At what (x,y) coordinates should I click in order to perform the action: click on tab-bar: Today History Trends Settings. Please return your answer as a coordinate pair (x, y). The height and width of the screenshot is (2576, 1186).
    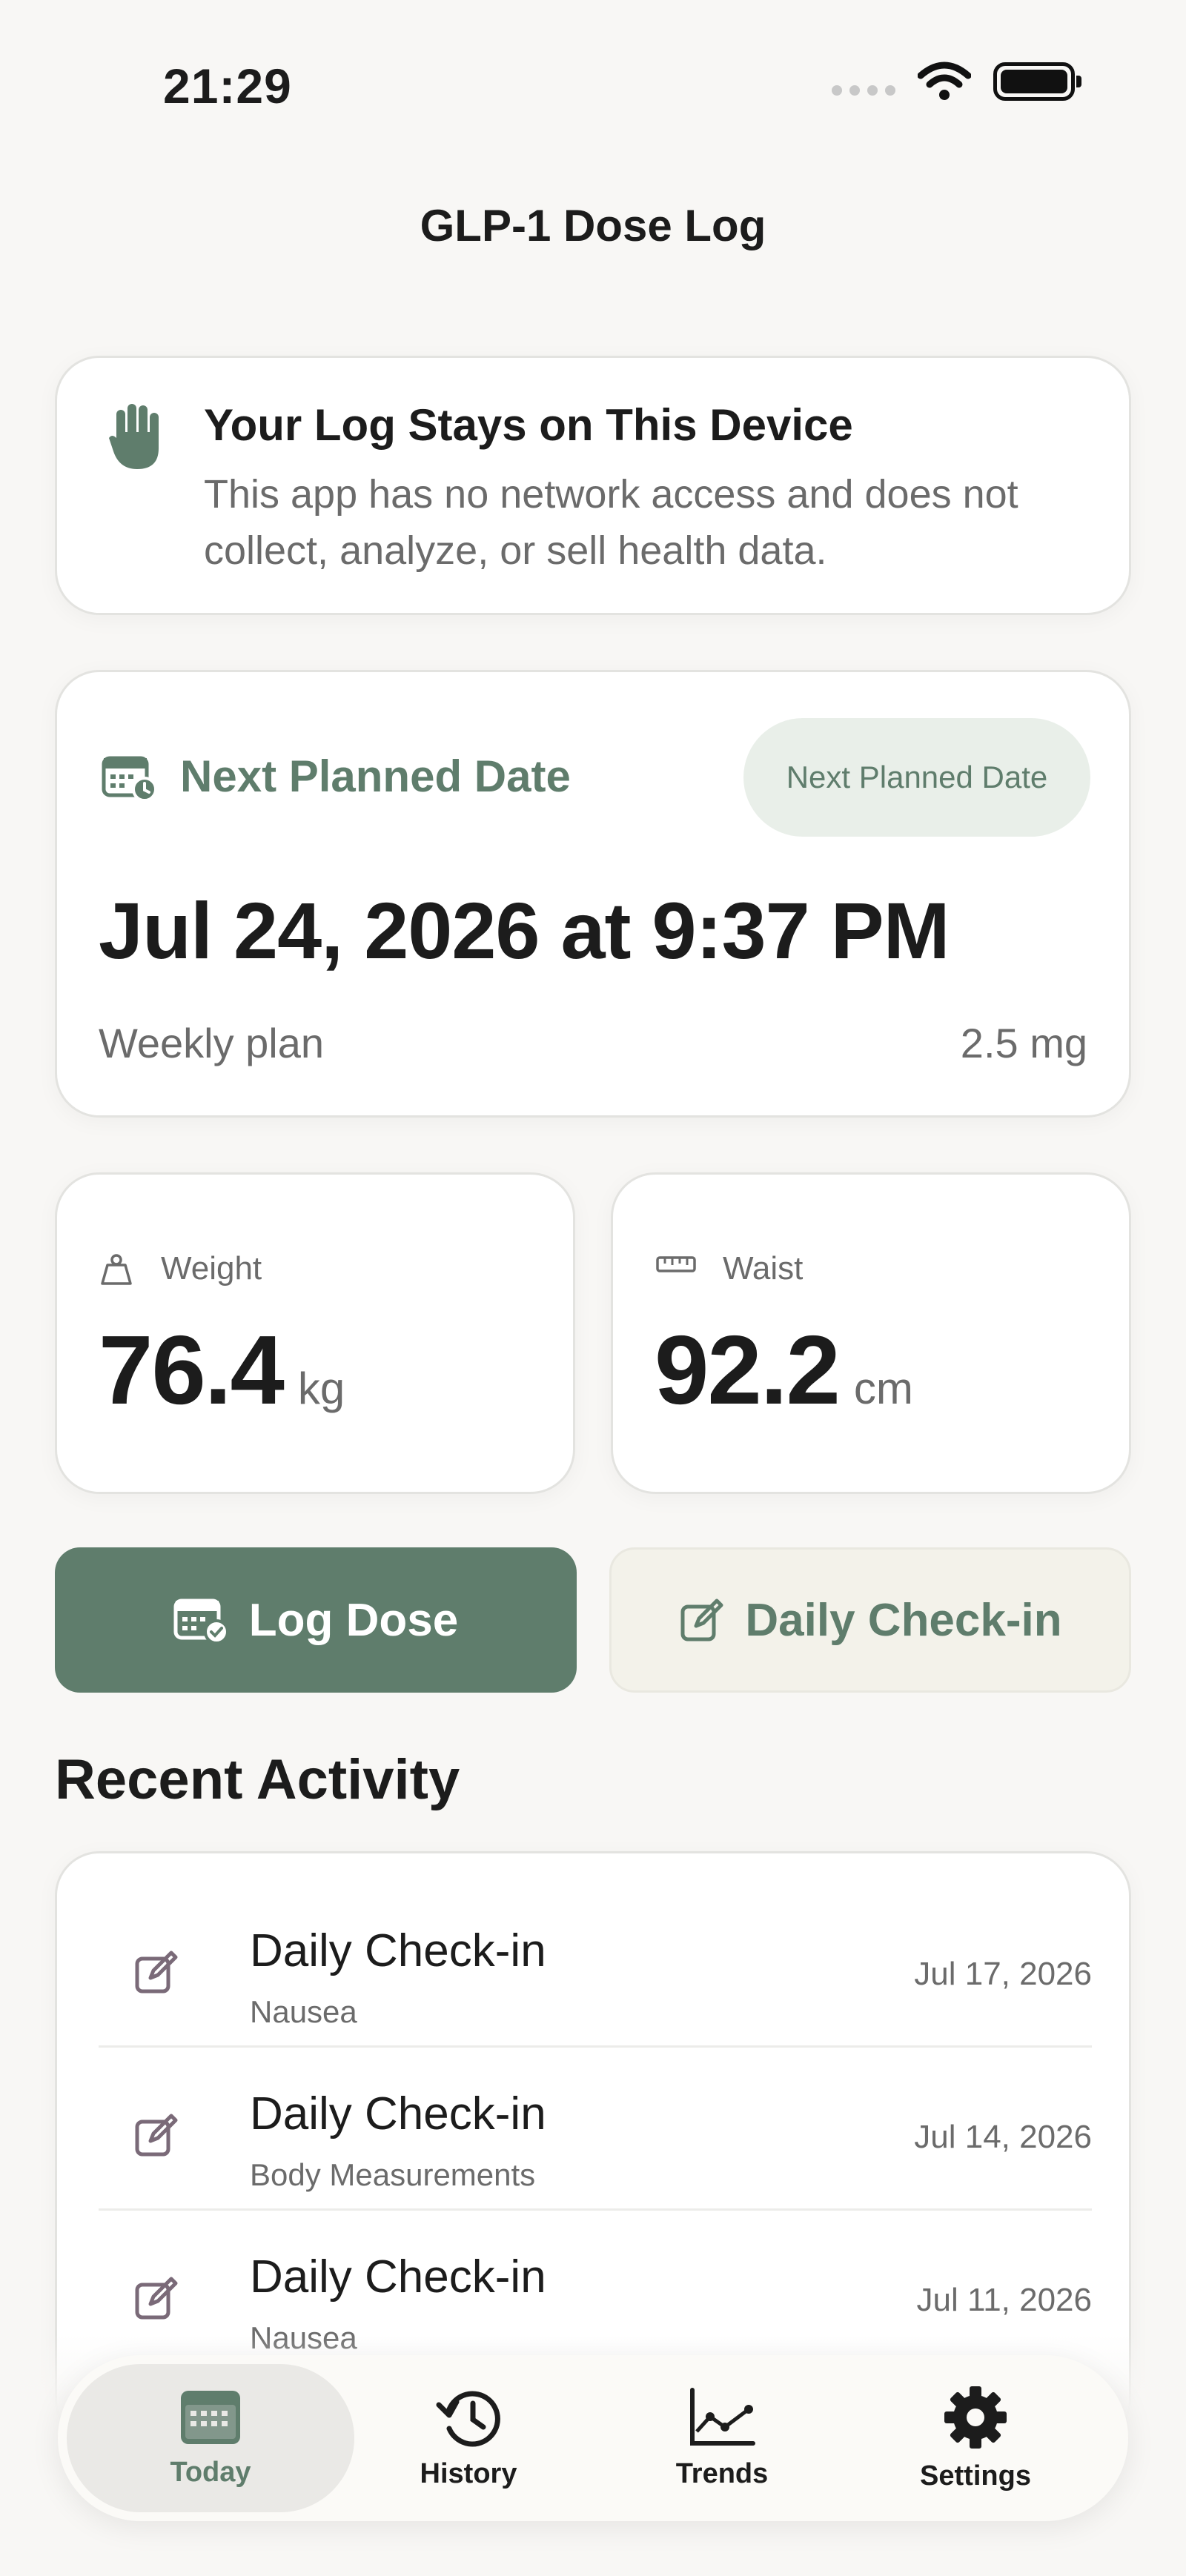
    Looking at the image, I should click on (593, 2438).